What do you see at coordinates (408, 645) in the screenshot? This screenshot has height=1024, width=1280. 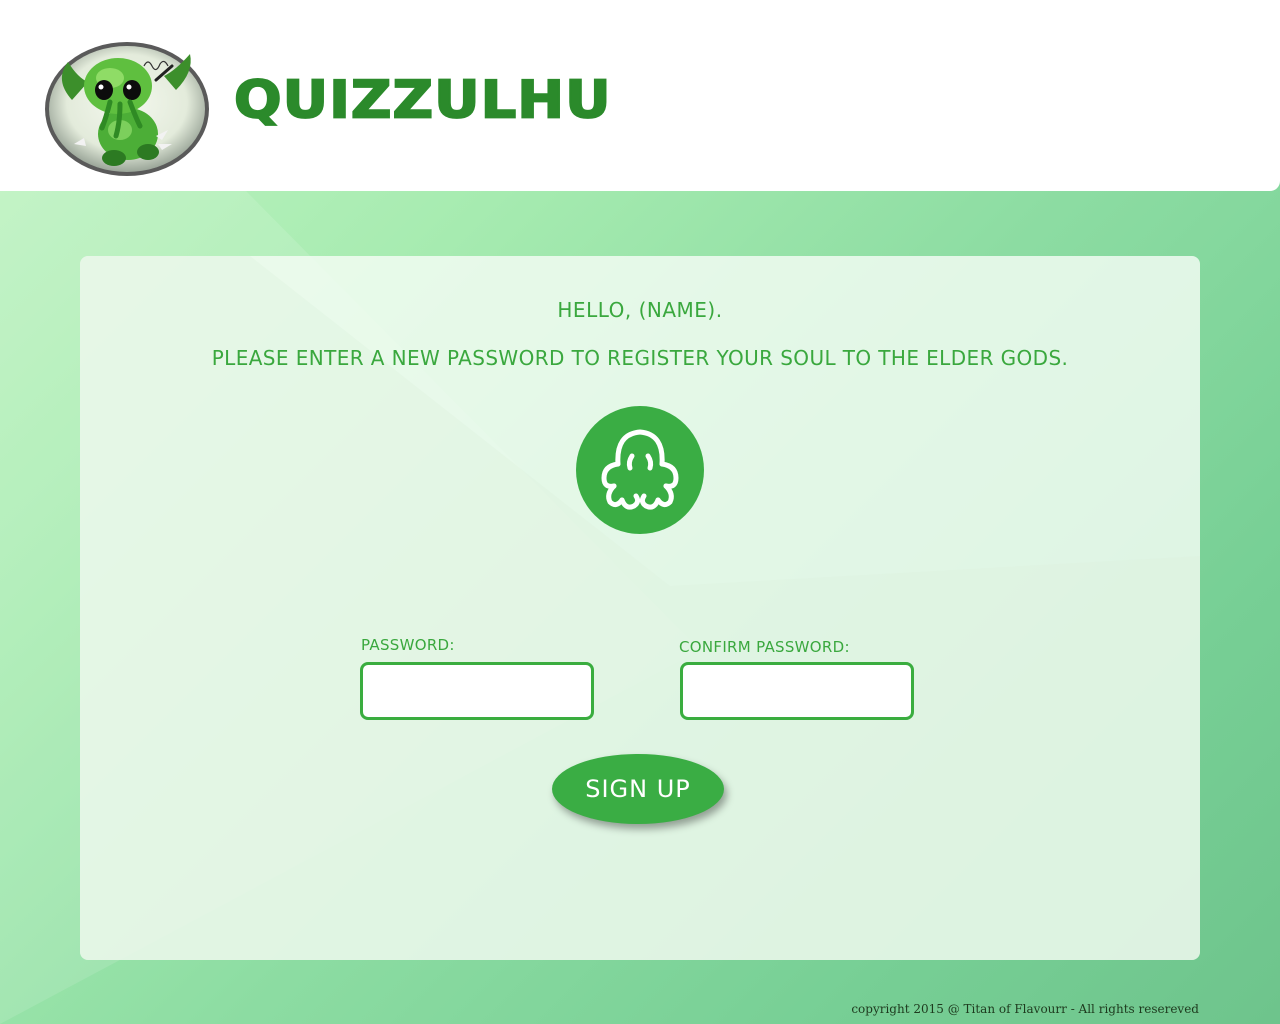 I see `password-label: PASSWORD:` at bounding box center [408, 645].